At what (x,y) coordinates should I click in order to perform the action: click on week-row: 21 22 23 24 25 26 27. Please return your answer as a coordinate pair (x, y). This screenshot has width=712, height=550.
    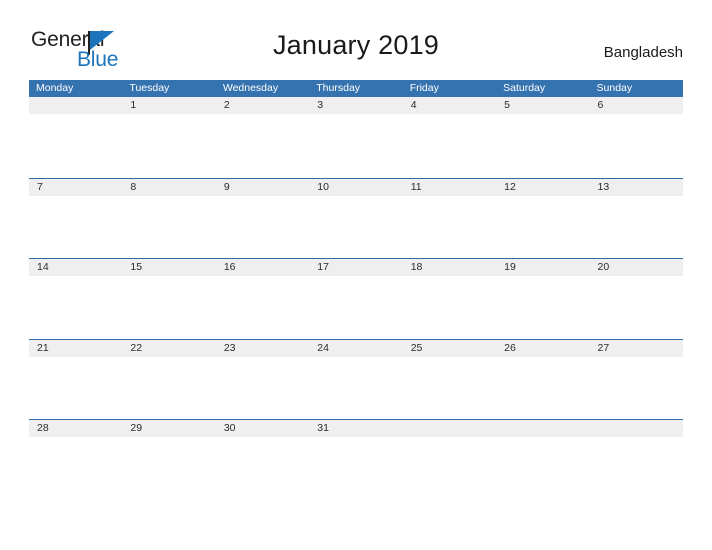
    Looking at the image, I should click on (356, 379).